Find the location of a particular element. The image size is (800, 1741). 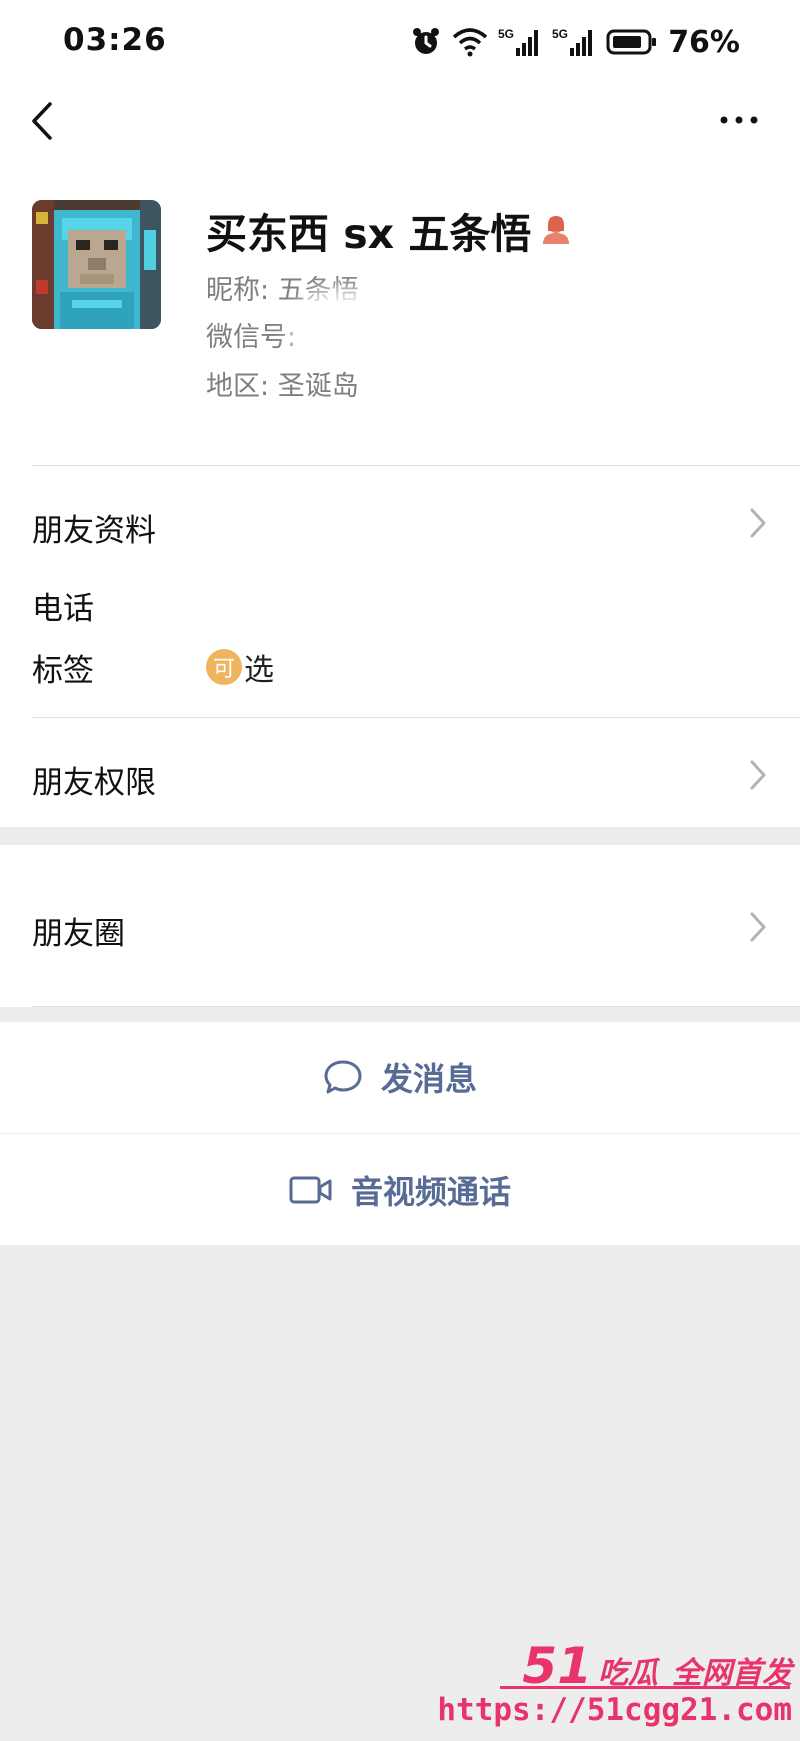

chevron-left-icon is located at coordinates (42, 121).